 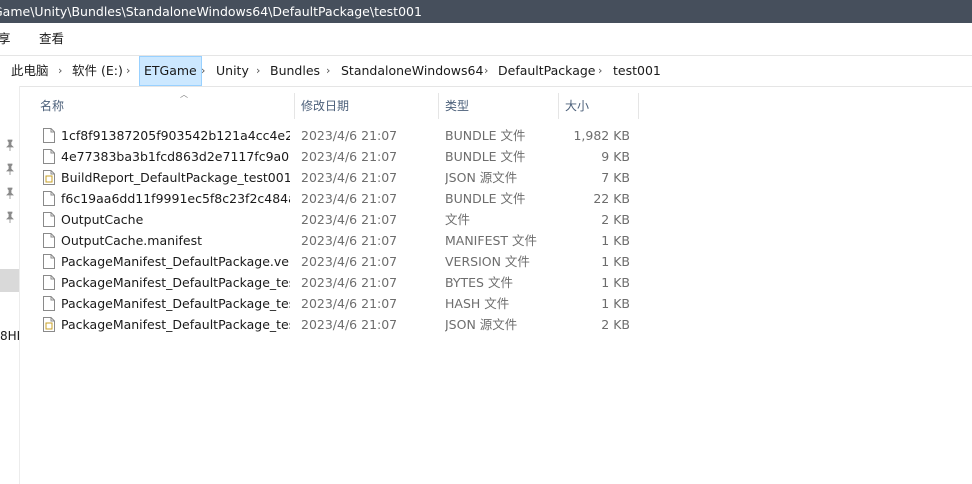 What do you see at coordinates (9, 336) in the screenshot?
I see `nav-item-label: 8HI` at bounding box center [9, 336].